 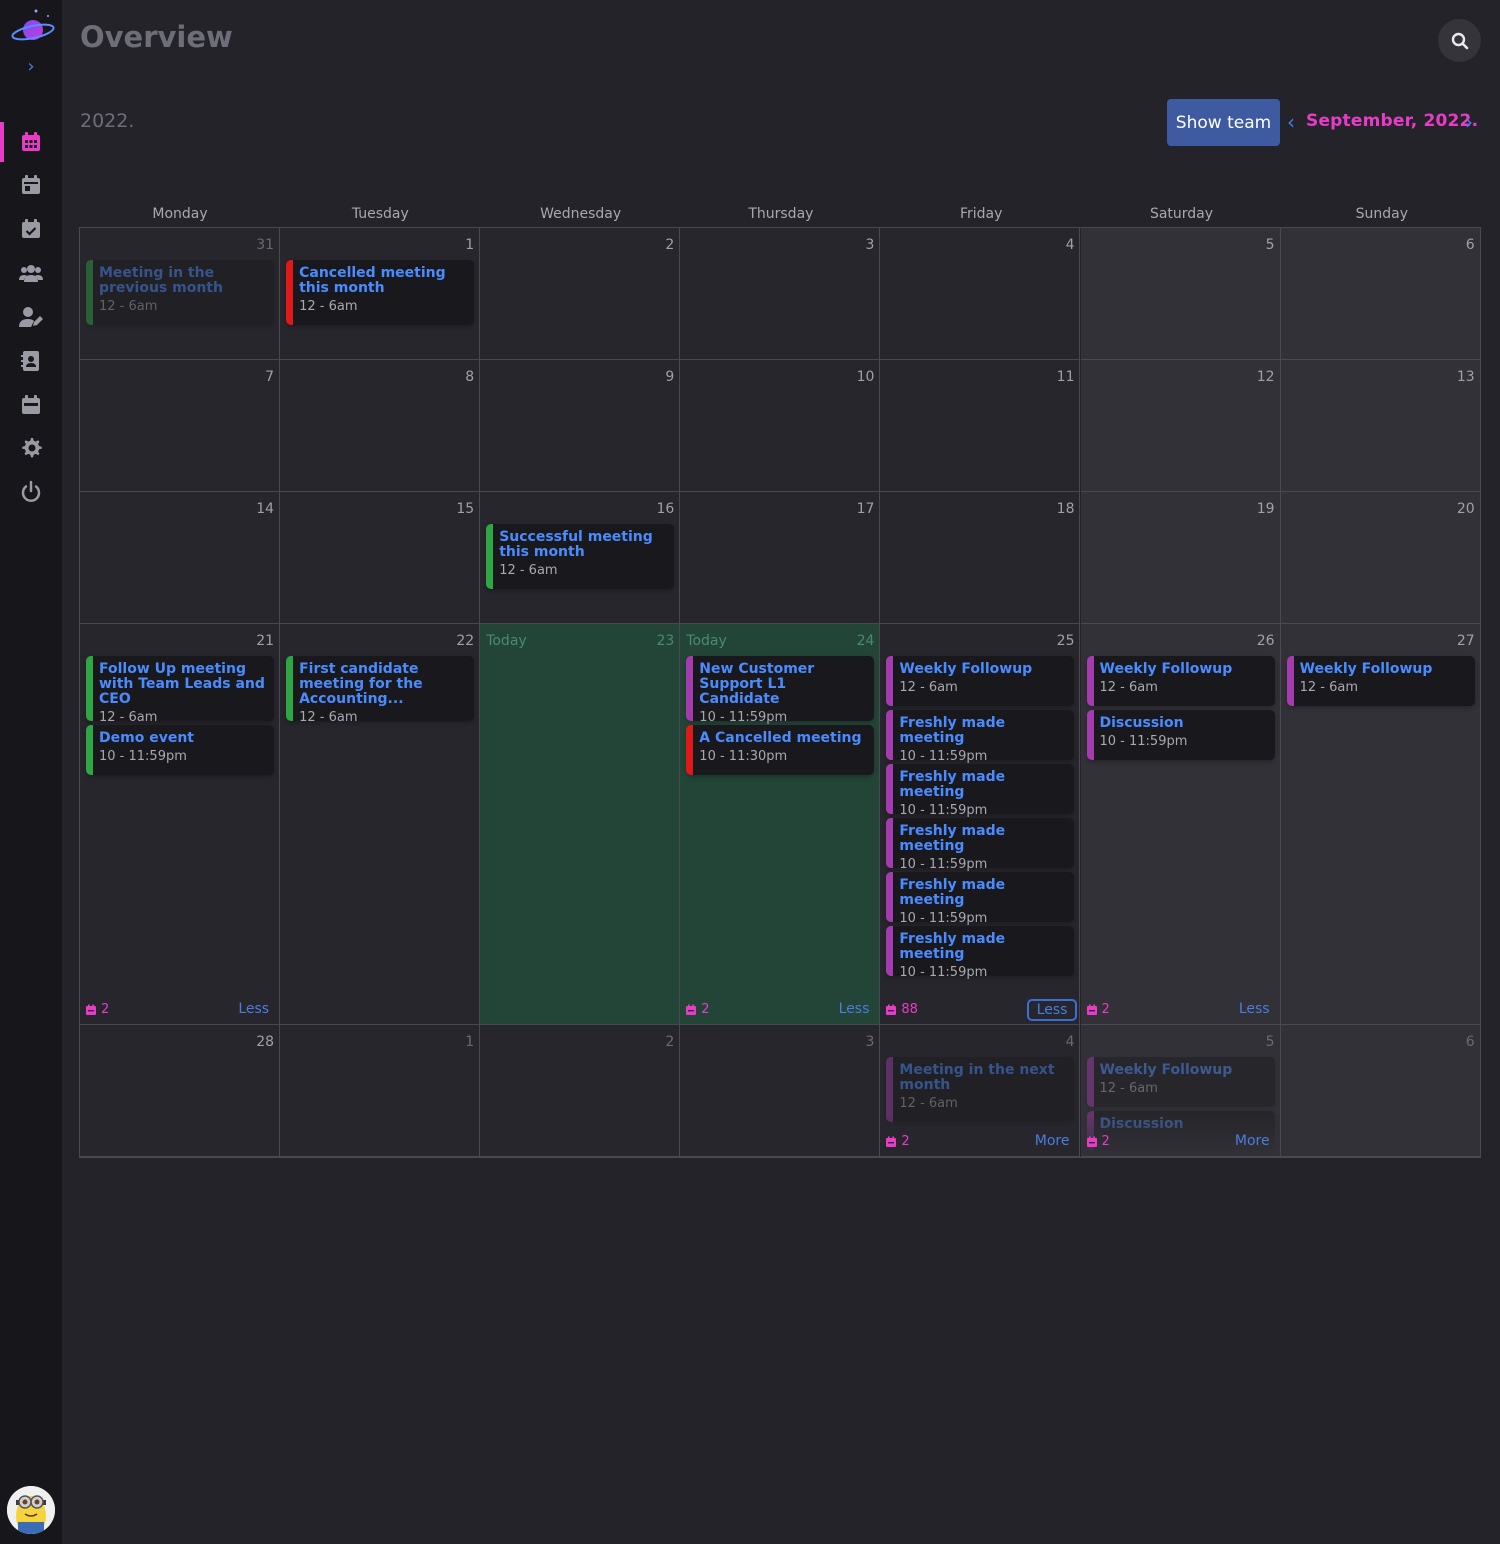 I want to click on expand-sidebar-chevron-icon: ›, so click(x=31, y=67).